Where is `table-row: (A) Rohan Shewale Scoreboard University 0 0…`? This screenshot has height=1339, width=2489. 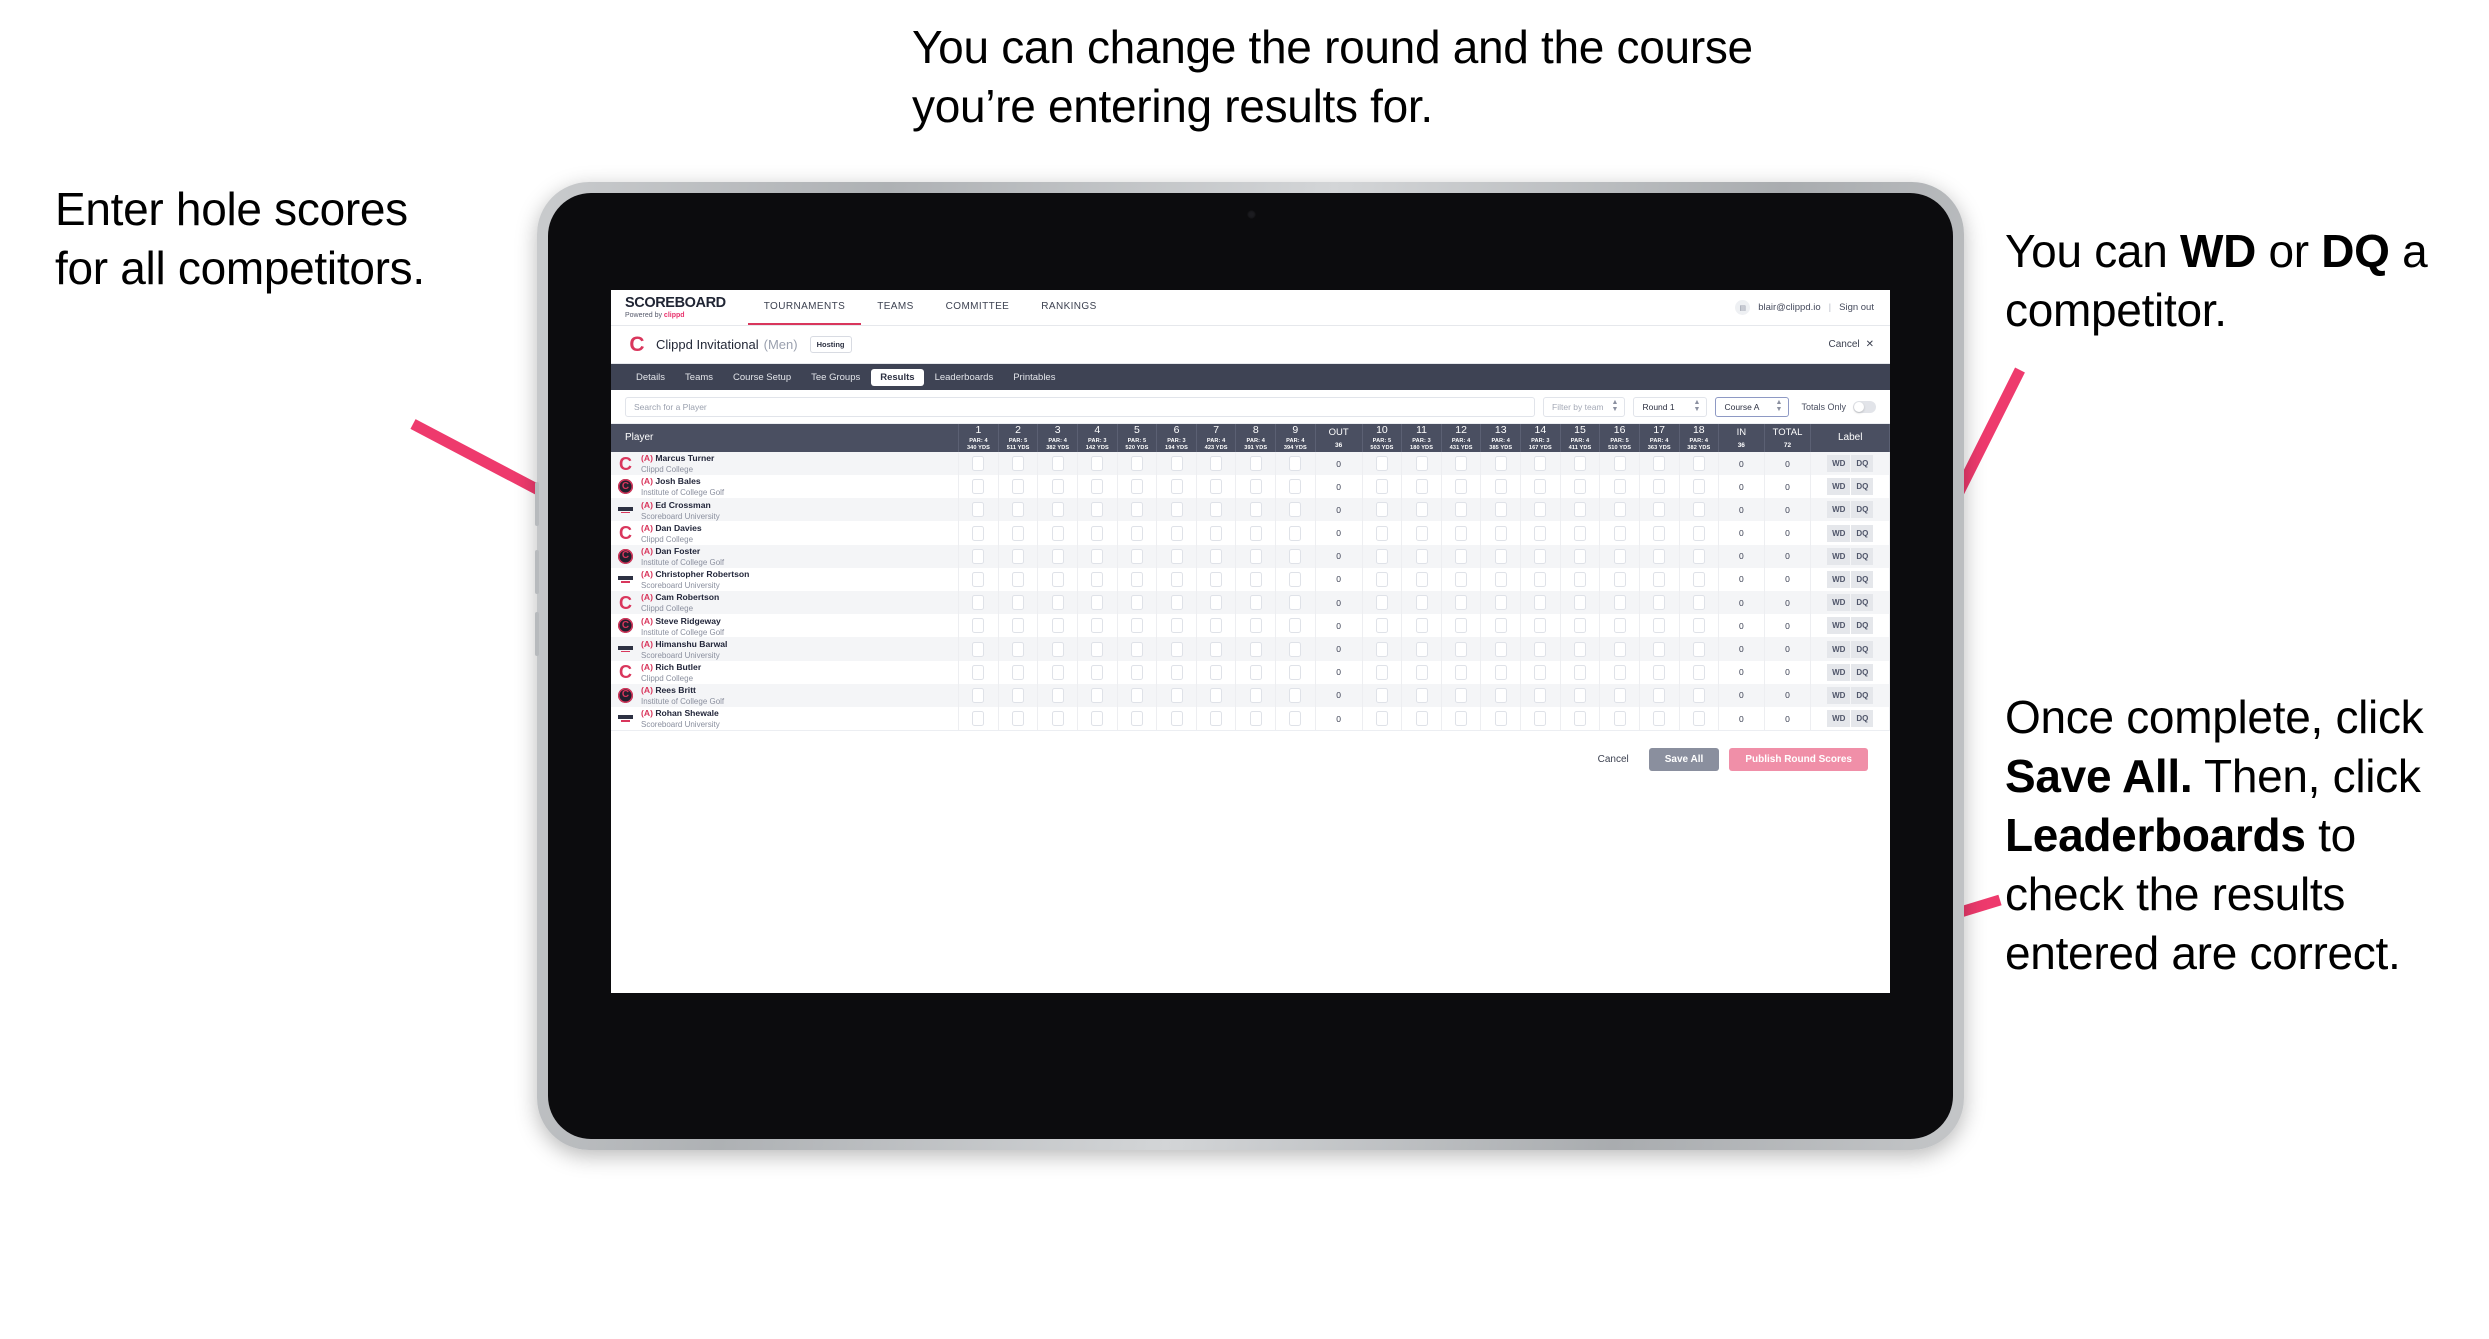
table-row: (A) Rohan Shewale Scoreboard University 0 0… is located at coordinates (1250, 718).